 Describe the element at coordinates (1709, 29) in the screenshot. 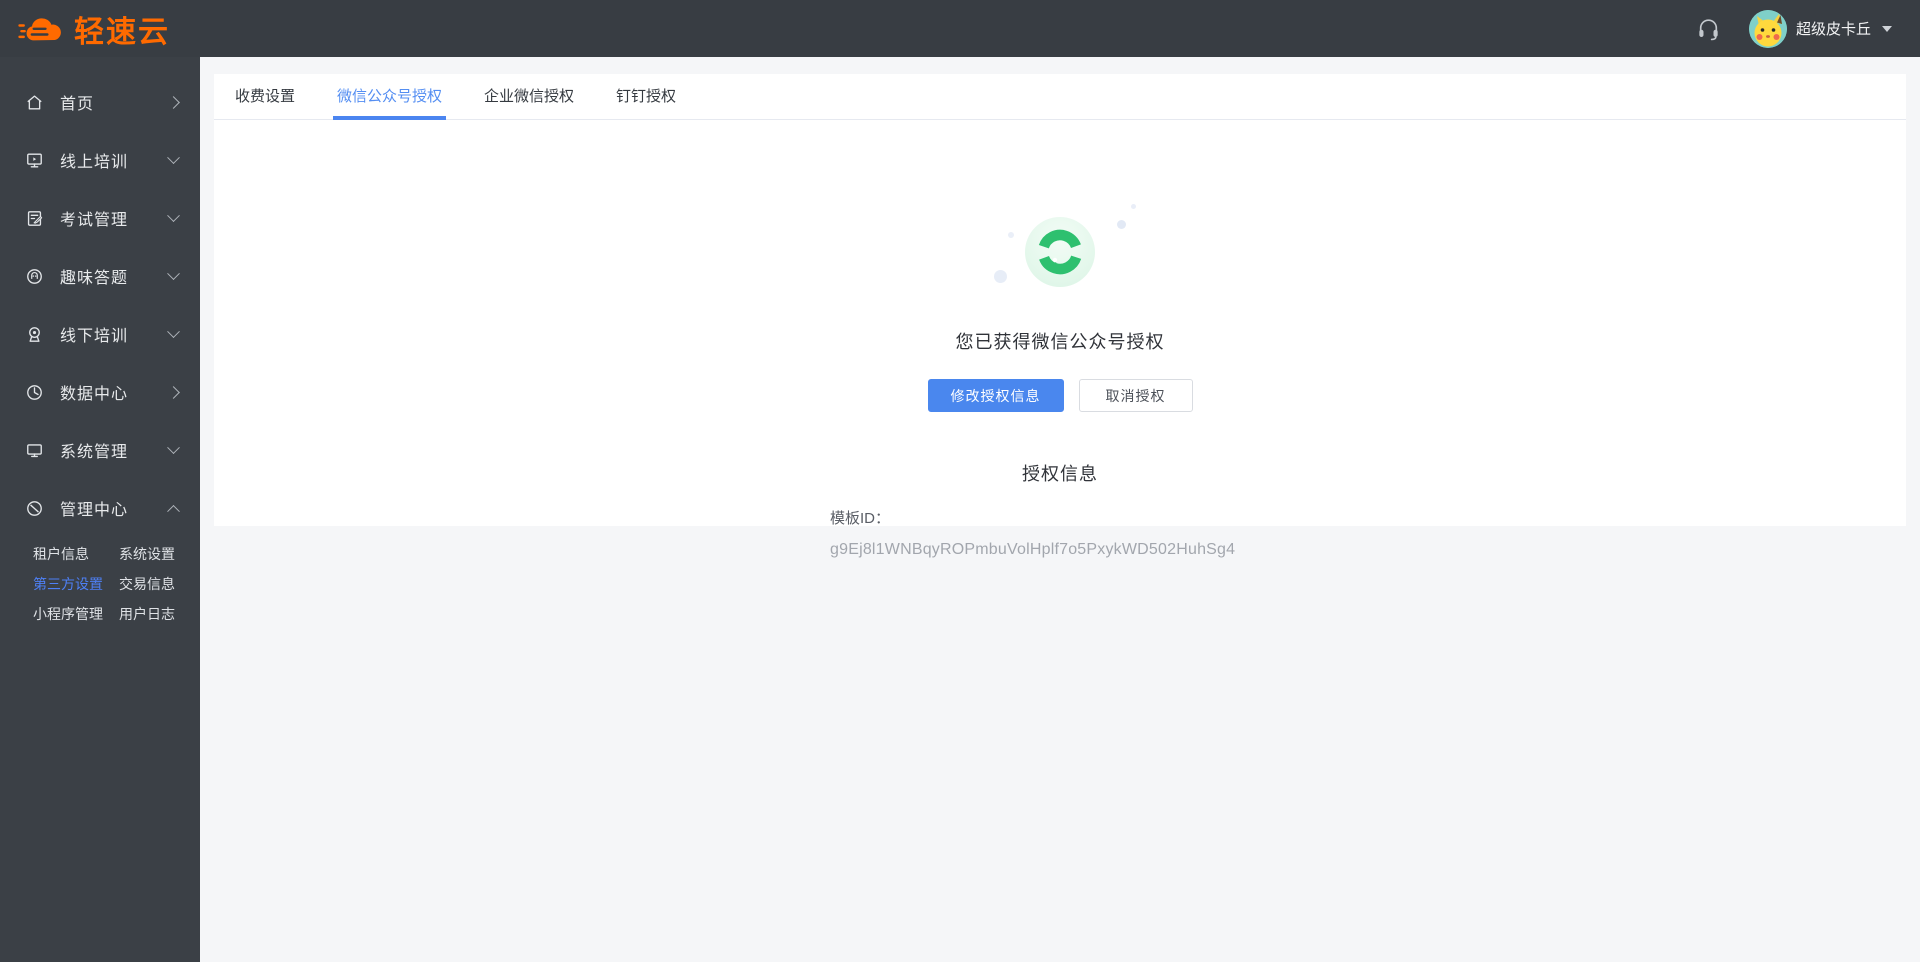

I see `headset-icon` at that location.